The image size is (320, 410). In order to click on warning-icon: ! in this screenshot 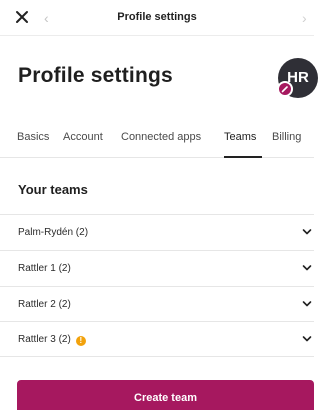, I will do `click(80, 341)`.